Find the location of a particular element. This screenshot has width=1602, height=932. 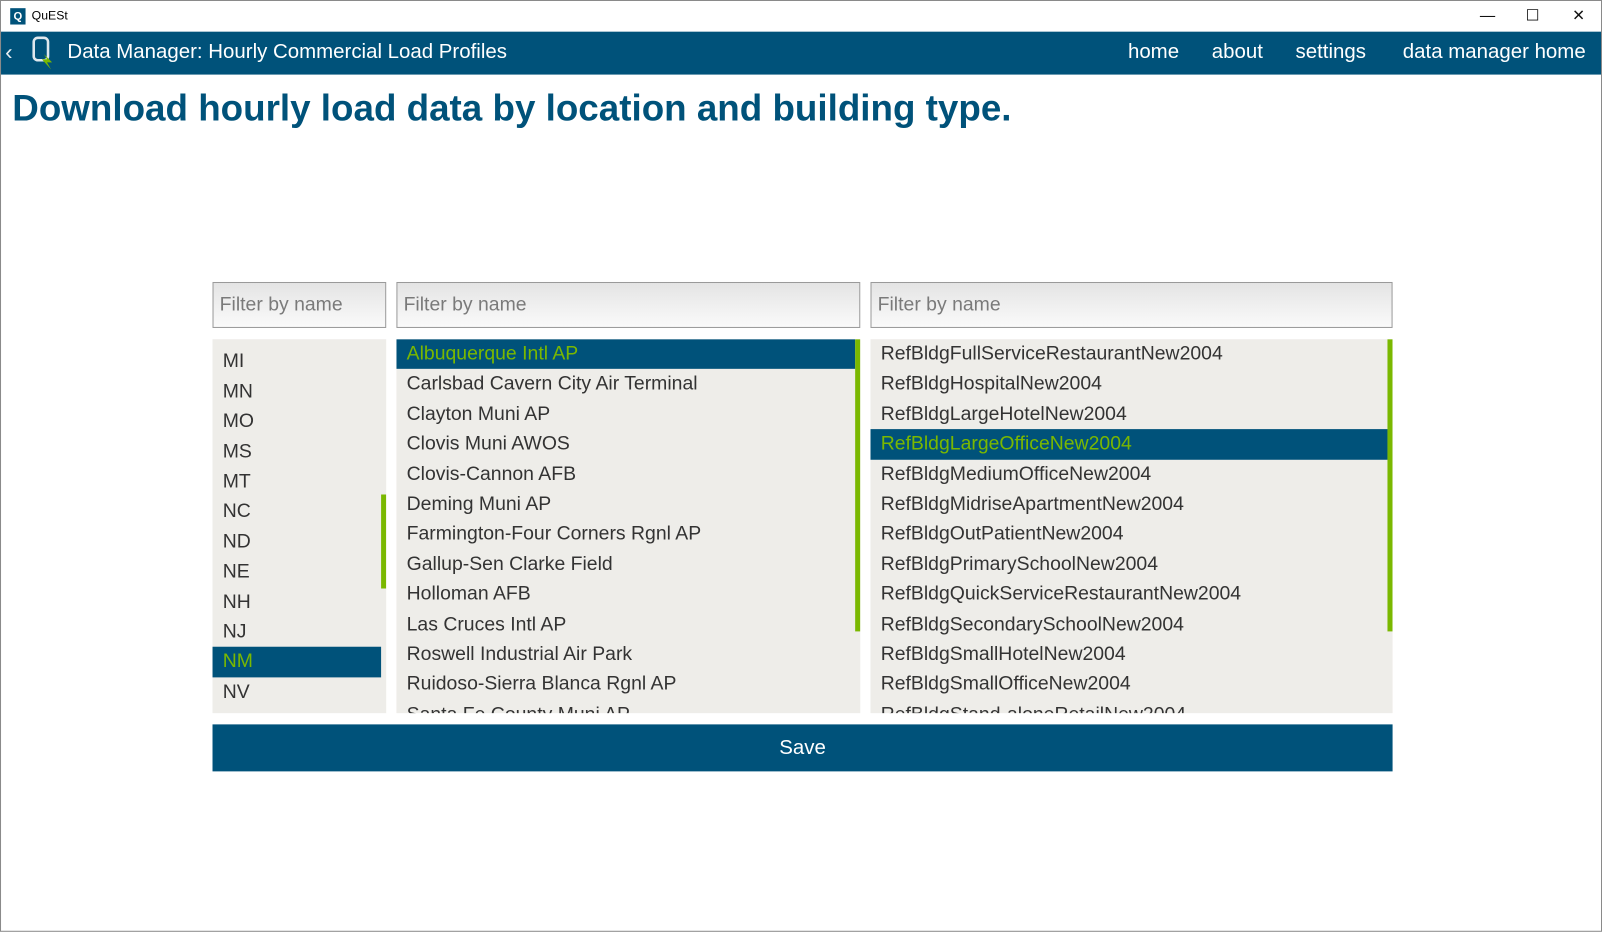

title-bar: Q QuESt — ☐ ✕ is located at coordinates (801, 16).